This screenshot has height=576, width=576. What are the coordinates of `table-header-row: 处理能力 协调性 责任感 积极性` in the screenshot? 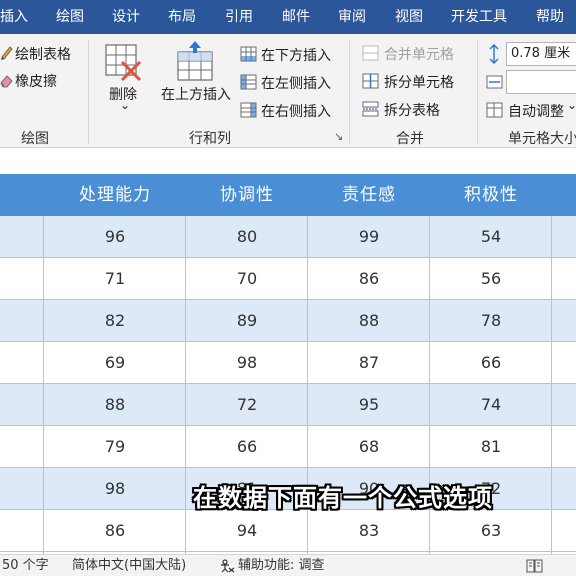 It's located at (288, 195).